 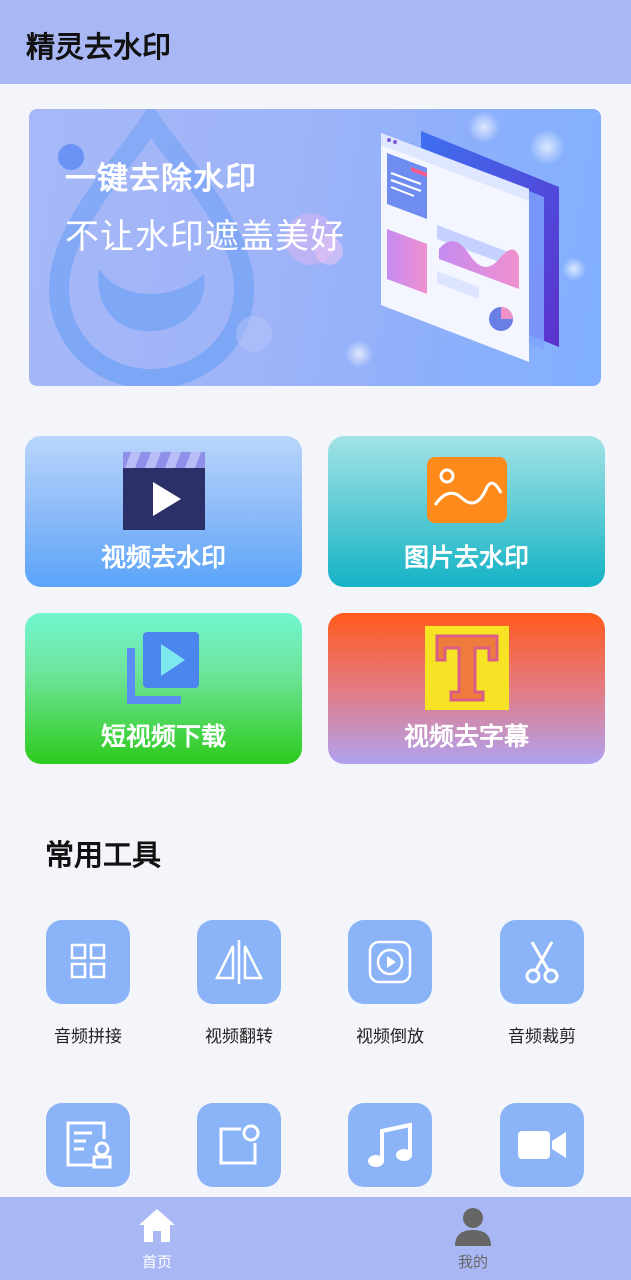 I want to click on tool-video-flip: 视频翻转, so click(x=239, y=983).